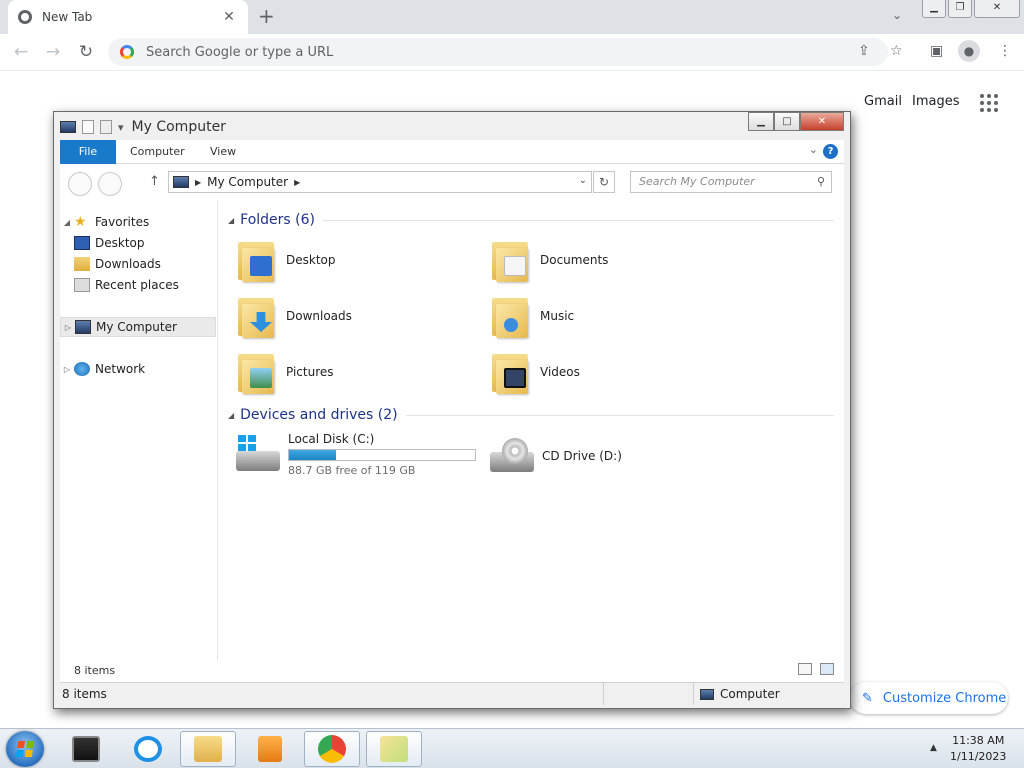 This screenshot has width=1024, height=768. Describe the element at coordinates (929, 698) in the screenshot. I see `customize-chrome-button: ✎ Customize Chrome` at that location.